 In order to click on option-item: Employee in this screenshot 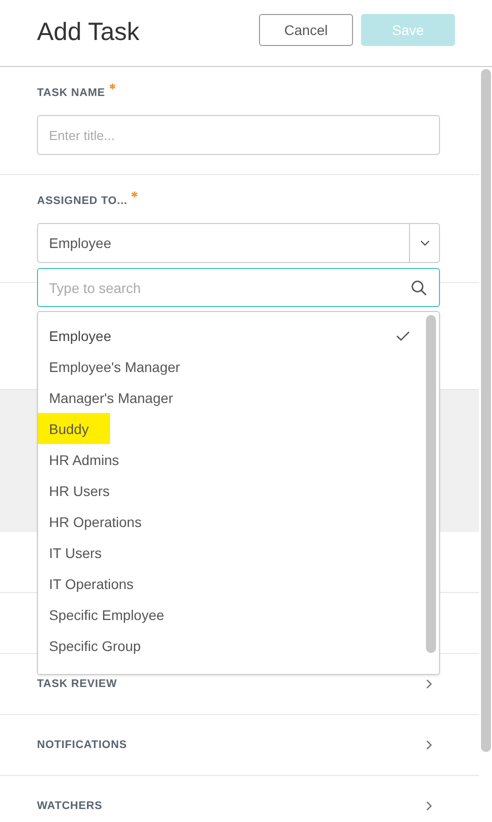, I will do `click(238, 335)`.